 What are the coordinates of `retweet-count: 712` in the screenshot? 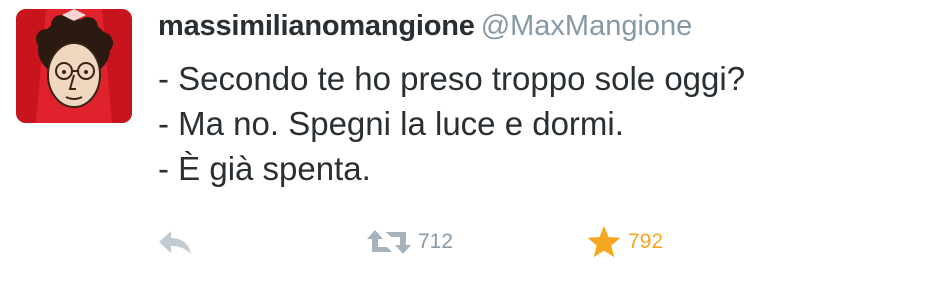 It's located at (436, 241).